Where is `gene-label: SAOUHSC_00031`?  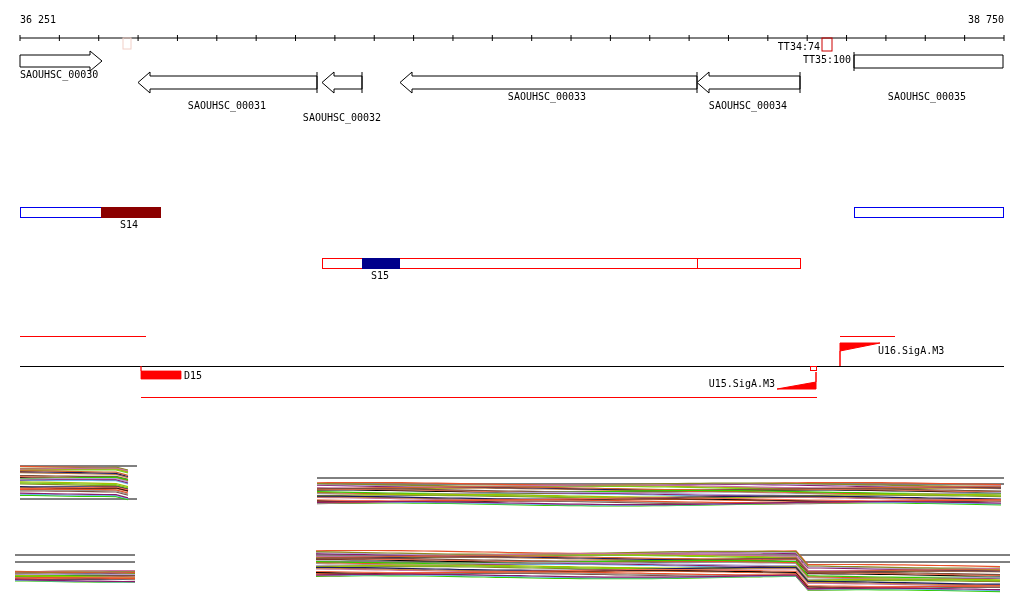 gene-label: SAOUHSC_00031 is located at coordinates (227, 105).